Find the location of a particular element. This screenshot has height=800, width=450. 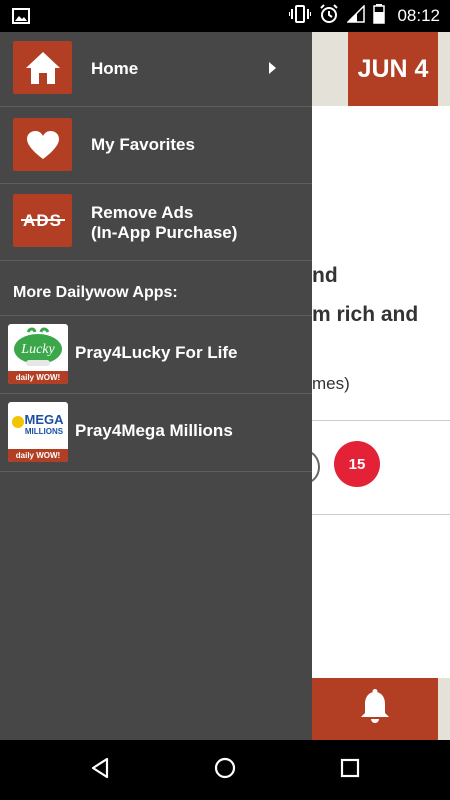

home-icon is located at coordinates (42, 67).